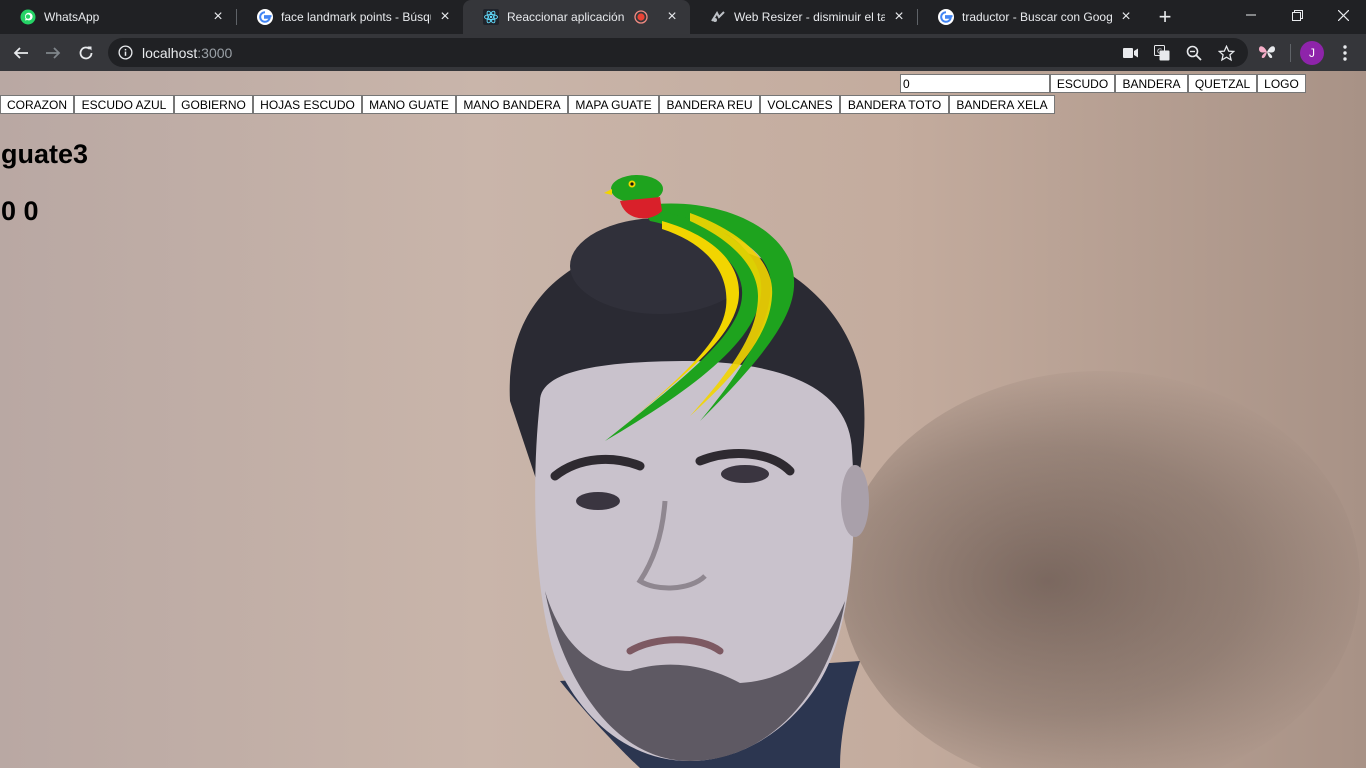 This screenshot has width=1366, height=768. Describe the element at coordinates (1131, 53) in the screenshot. I see `camera-icon` at that location.